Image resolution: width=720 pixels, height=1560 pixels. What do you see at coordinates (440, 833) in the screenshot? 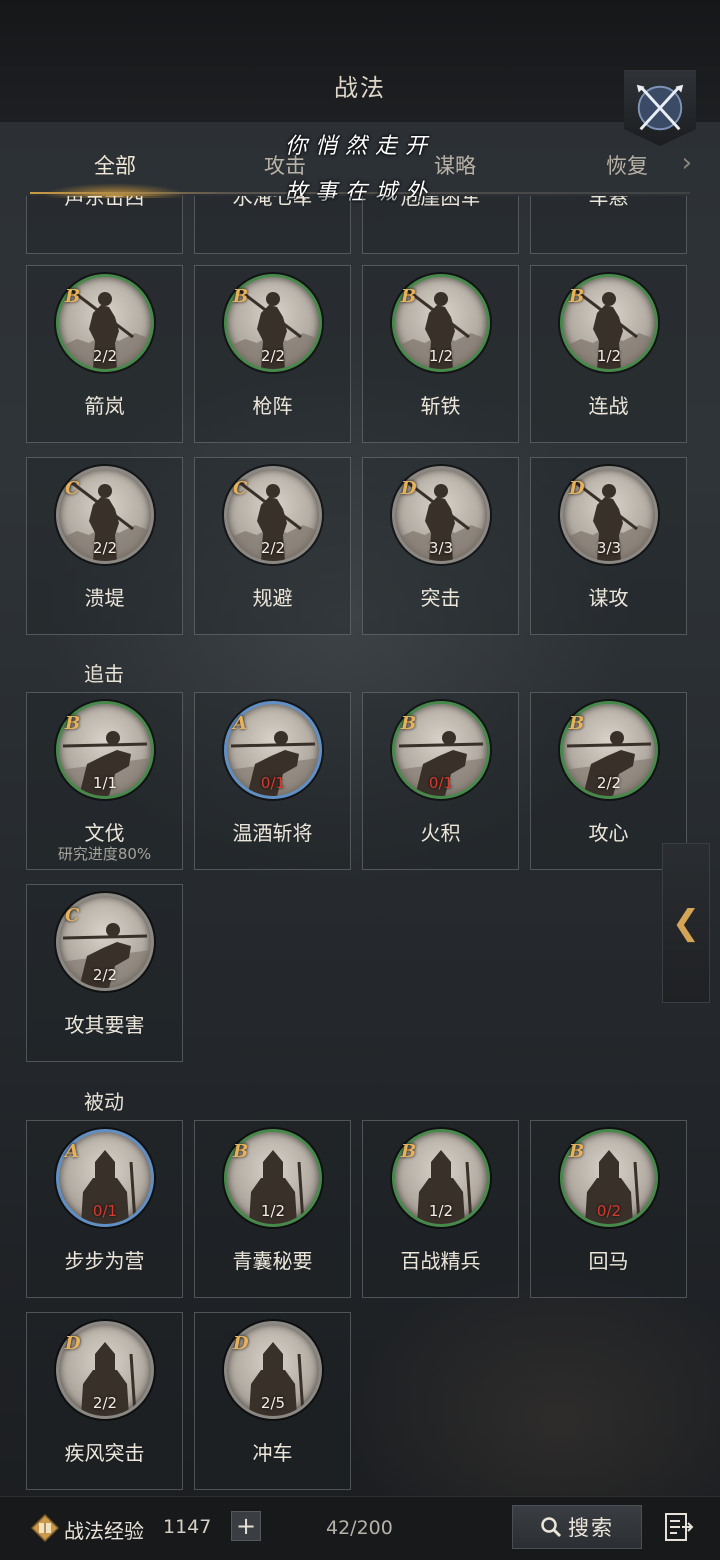
I see `tactic-name: 火积` at bounding box center [440, 833].